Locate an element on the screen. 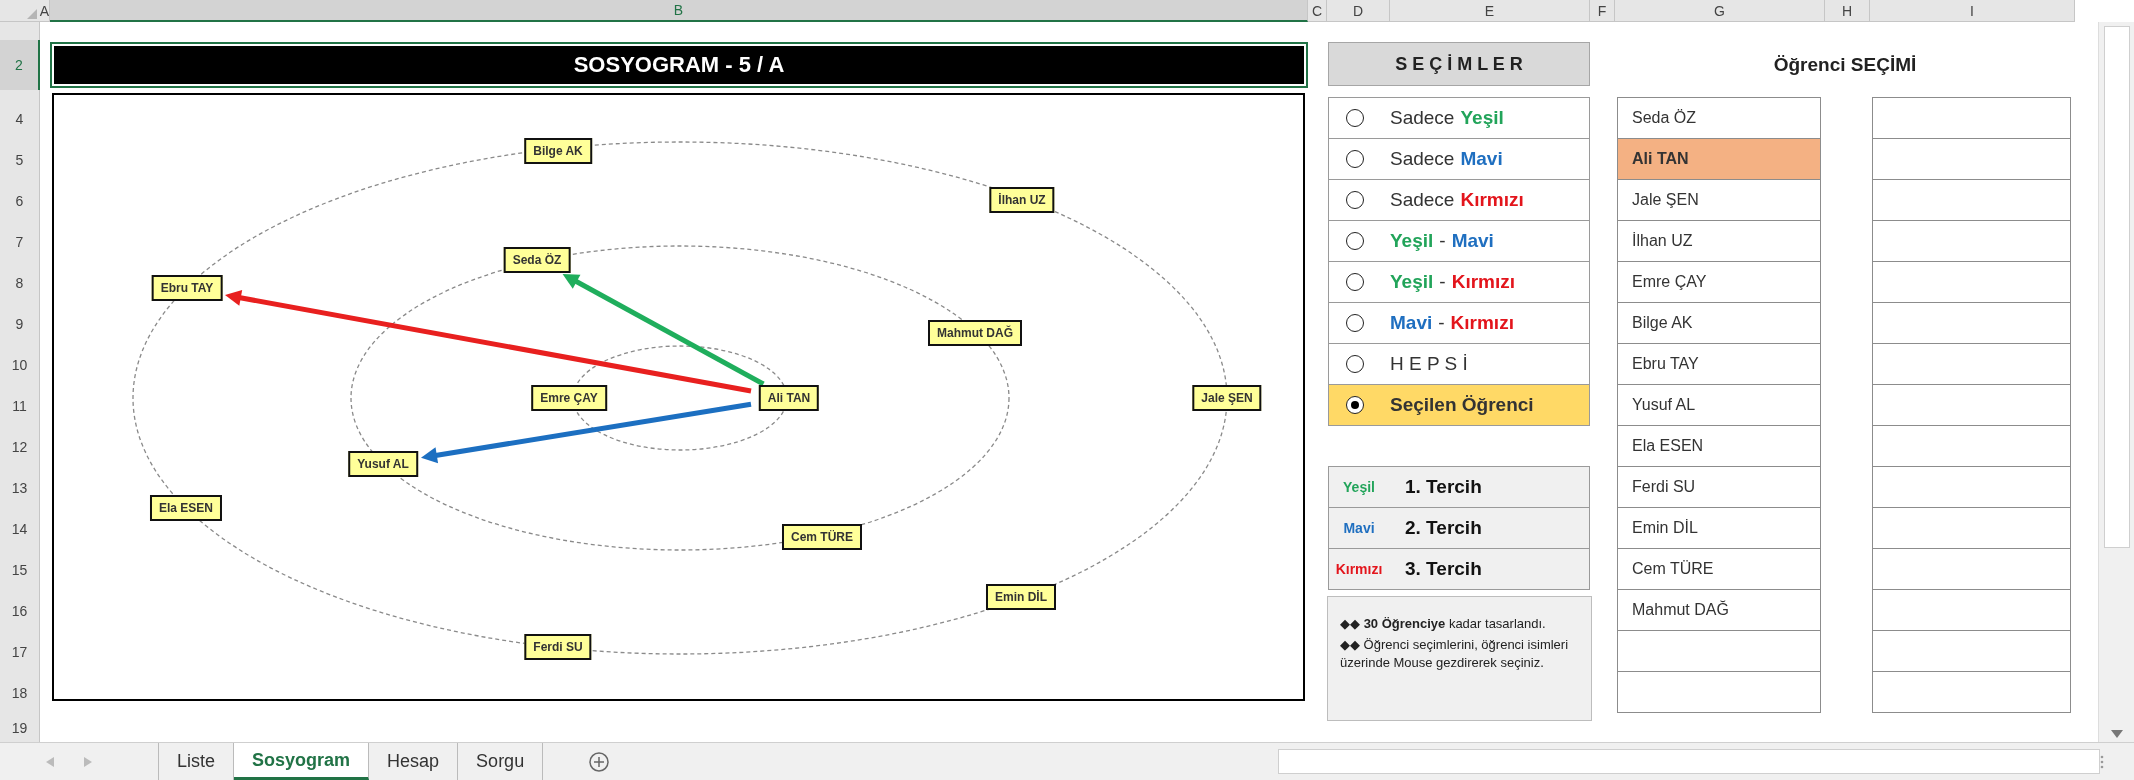 This screenshot has height=780, width=2134. student-cell: Seda ÖZ is located at coordinates (1719, 118).